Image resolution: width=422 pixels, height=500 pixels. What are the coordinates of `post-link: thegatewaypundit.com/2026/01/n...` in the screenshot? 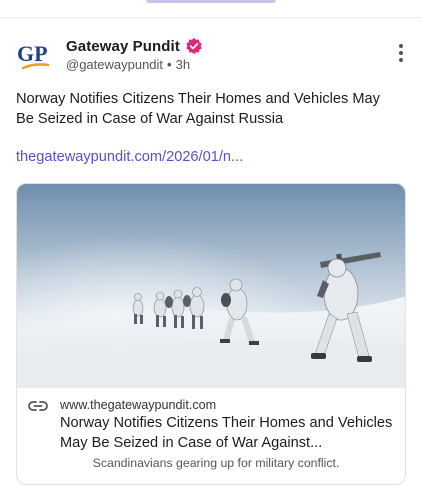 It's located at (129, 157).